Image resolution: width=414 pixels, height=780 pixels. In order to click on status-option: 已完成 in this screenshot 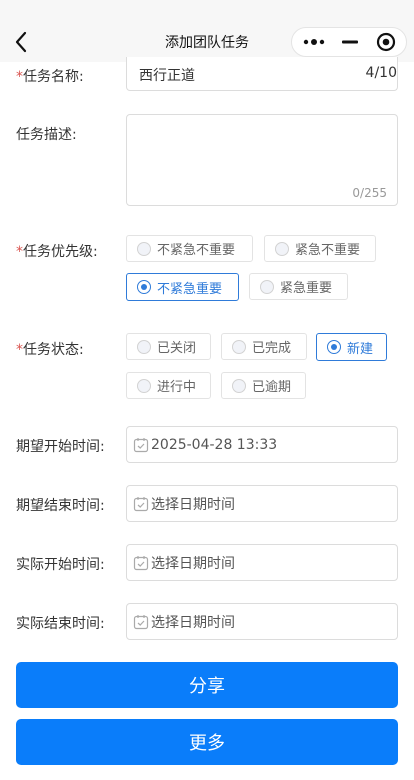, I will do `click(264, 346)`.